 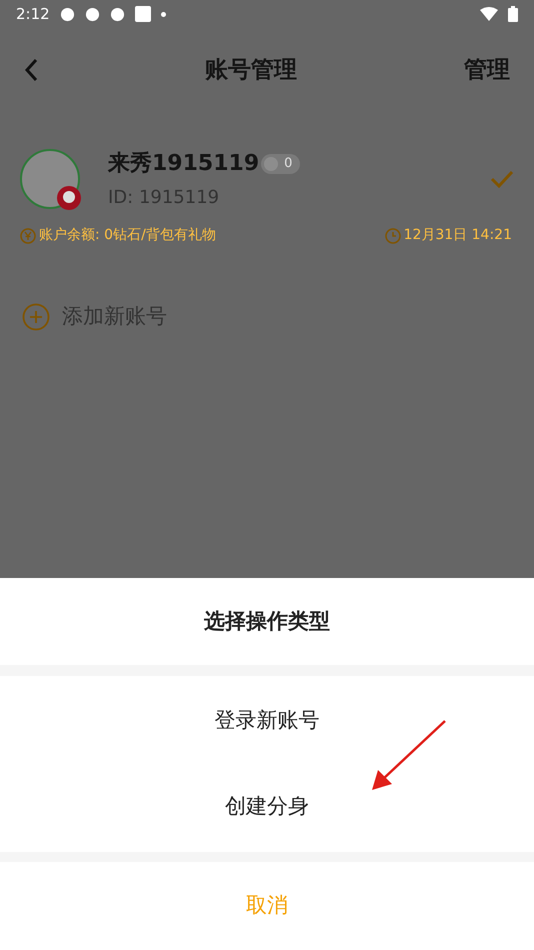 I want to click on sheet-title: 选择操作类型, so click(x=267, y=621).